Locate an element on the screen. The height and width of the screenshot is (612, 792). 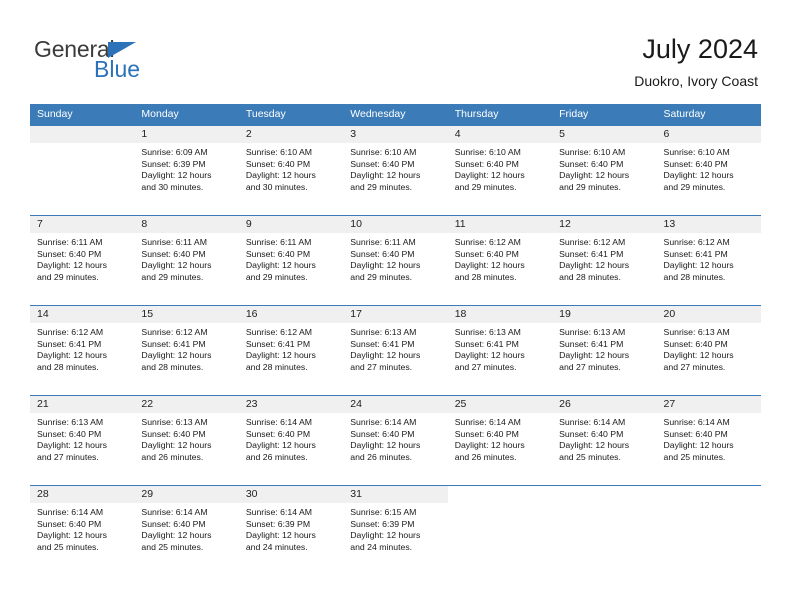
sunset-text: Sunset: 6:39 PM is located at coordinates (382, 523).